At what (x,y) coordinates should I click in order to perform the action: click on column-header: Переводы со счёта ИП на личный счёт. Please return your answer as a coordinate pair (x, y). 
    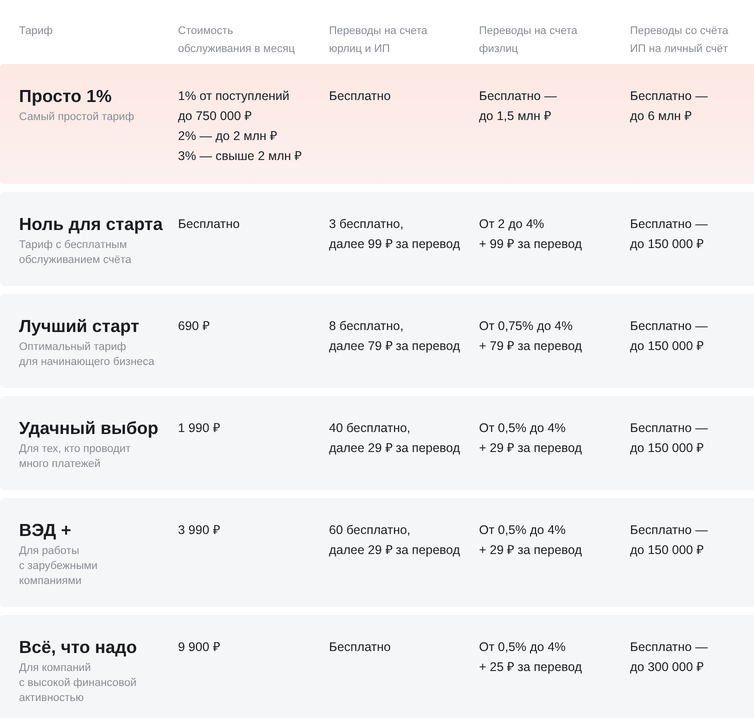
    Looking at the image, I should click on (680, 40).